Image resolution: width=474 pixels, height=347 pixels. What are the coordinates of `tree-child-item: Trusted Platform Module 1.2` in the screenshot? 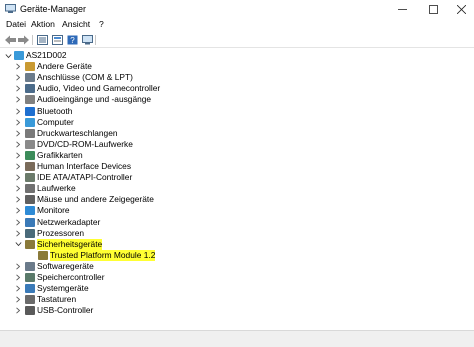 It's located at (237, 255).